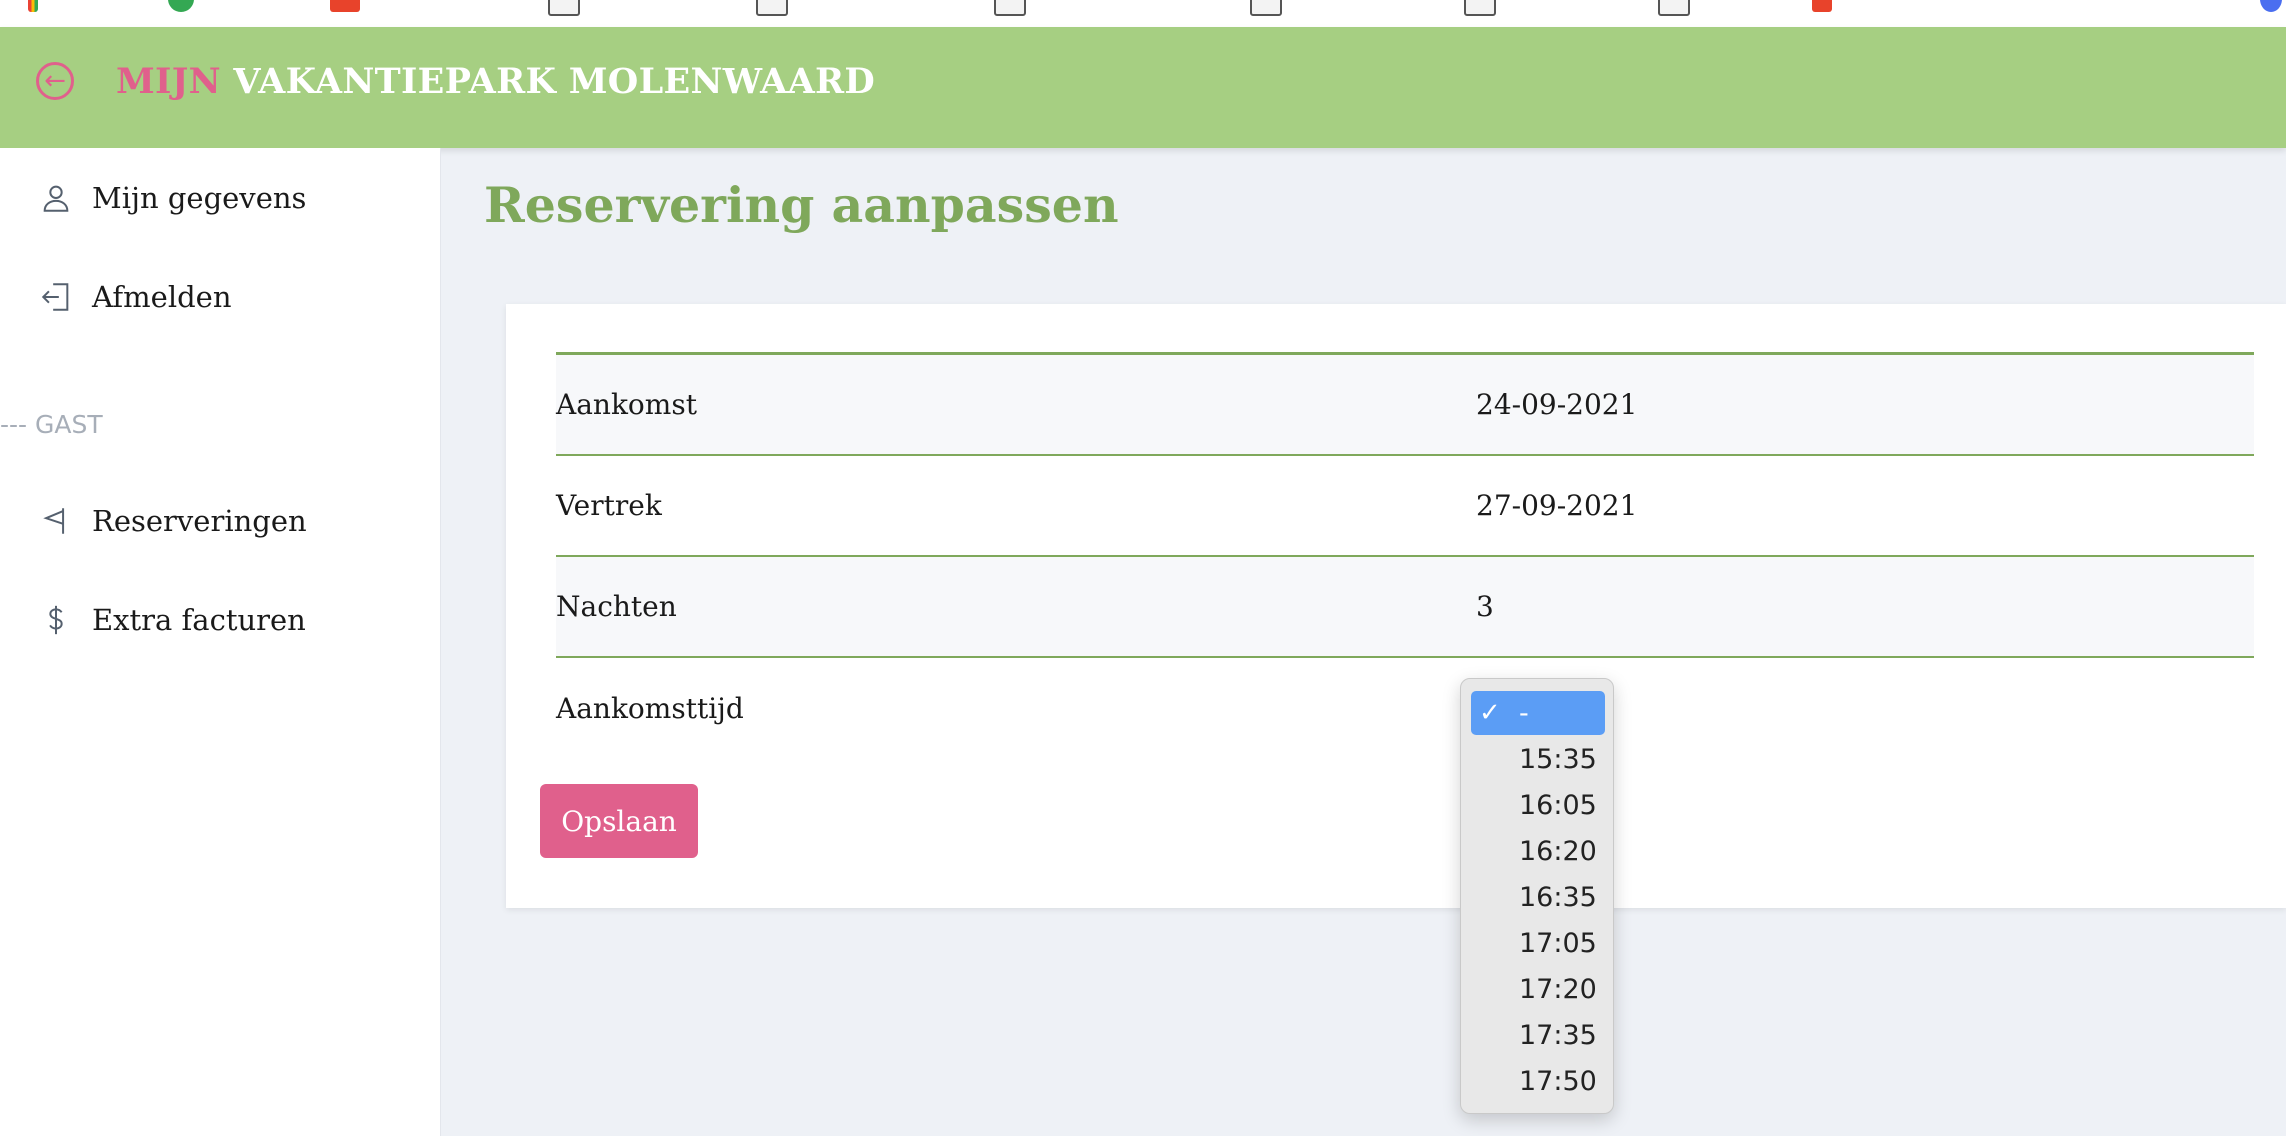 This screenshot has height=1136, width=2286. What do you see at coordinates (1524, 713) in the screenshot?
I see `option-label: -` at bounding box center [1524, 713].